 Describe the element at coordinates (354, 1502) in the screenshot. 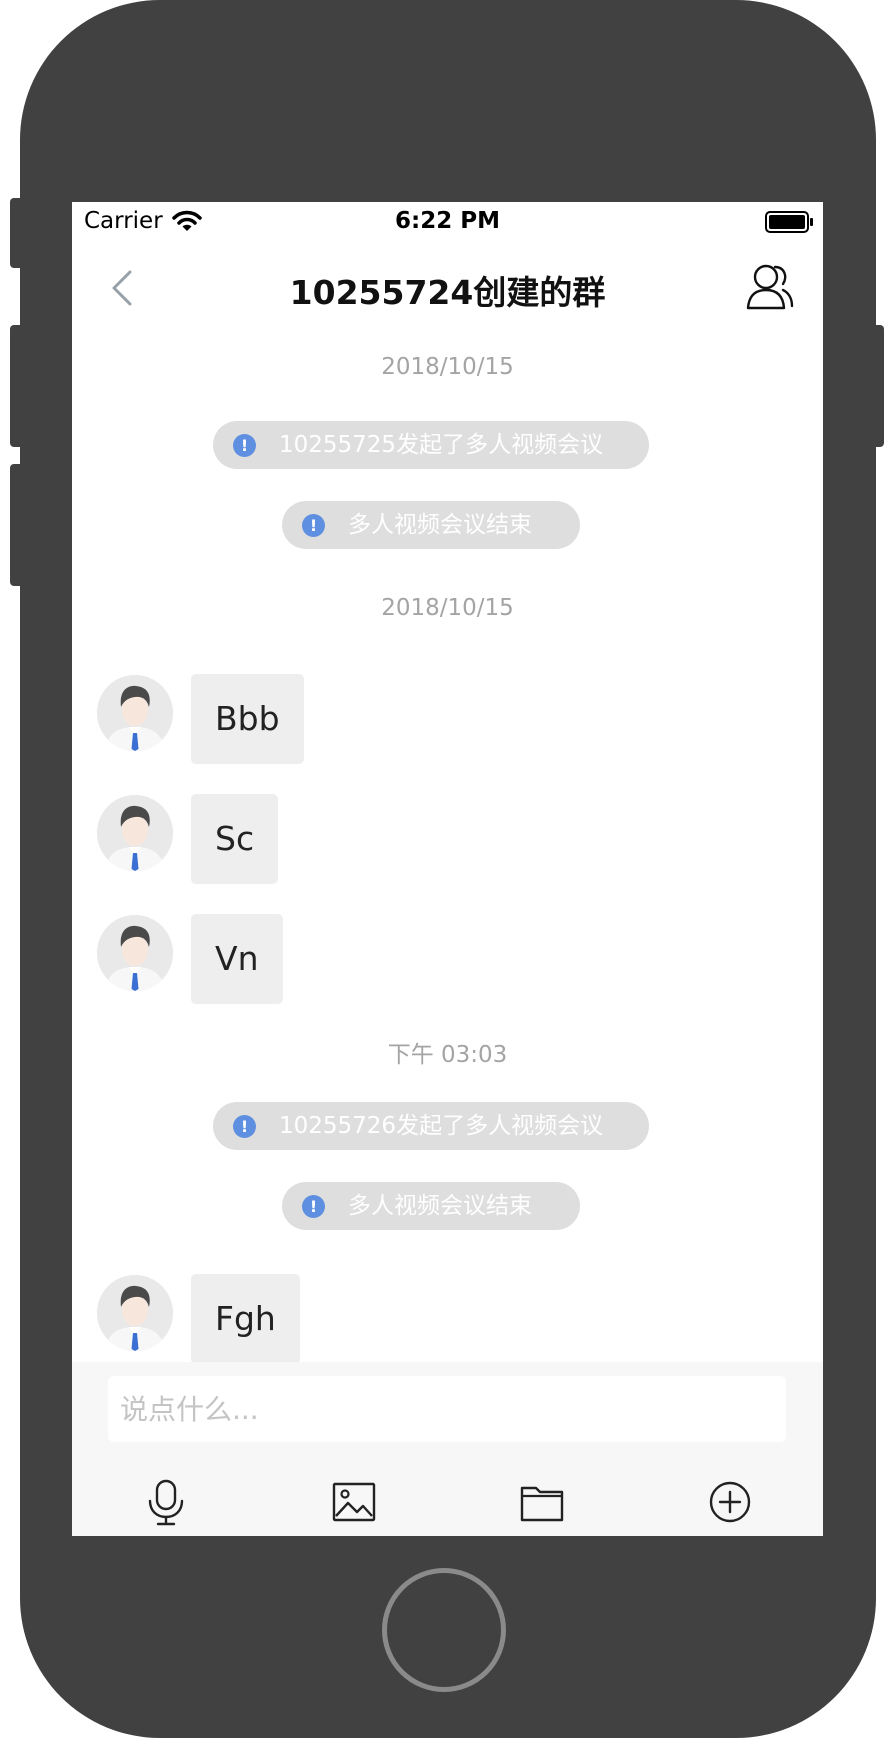

I see `image-icon` at that location.